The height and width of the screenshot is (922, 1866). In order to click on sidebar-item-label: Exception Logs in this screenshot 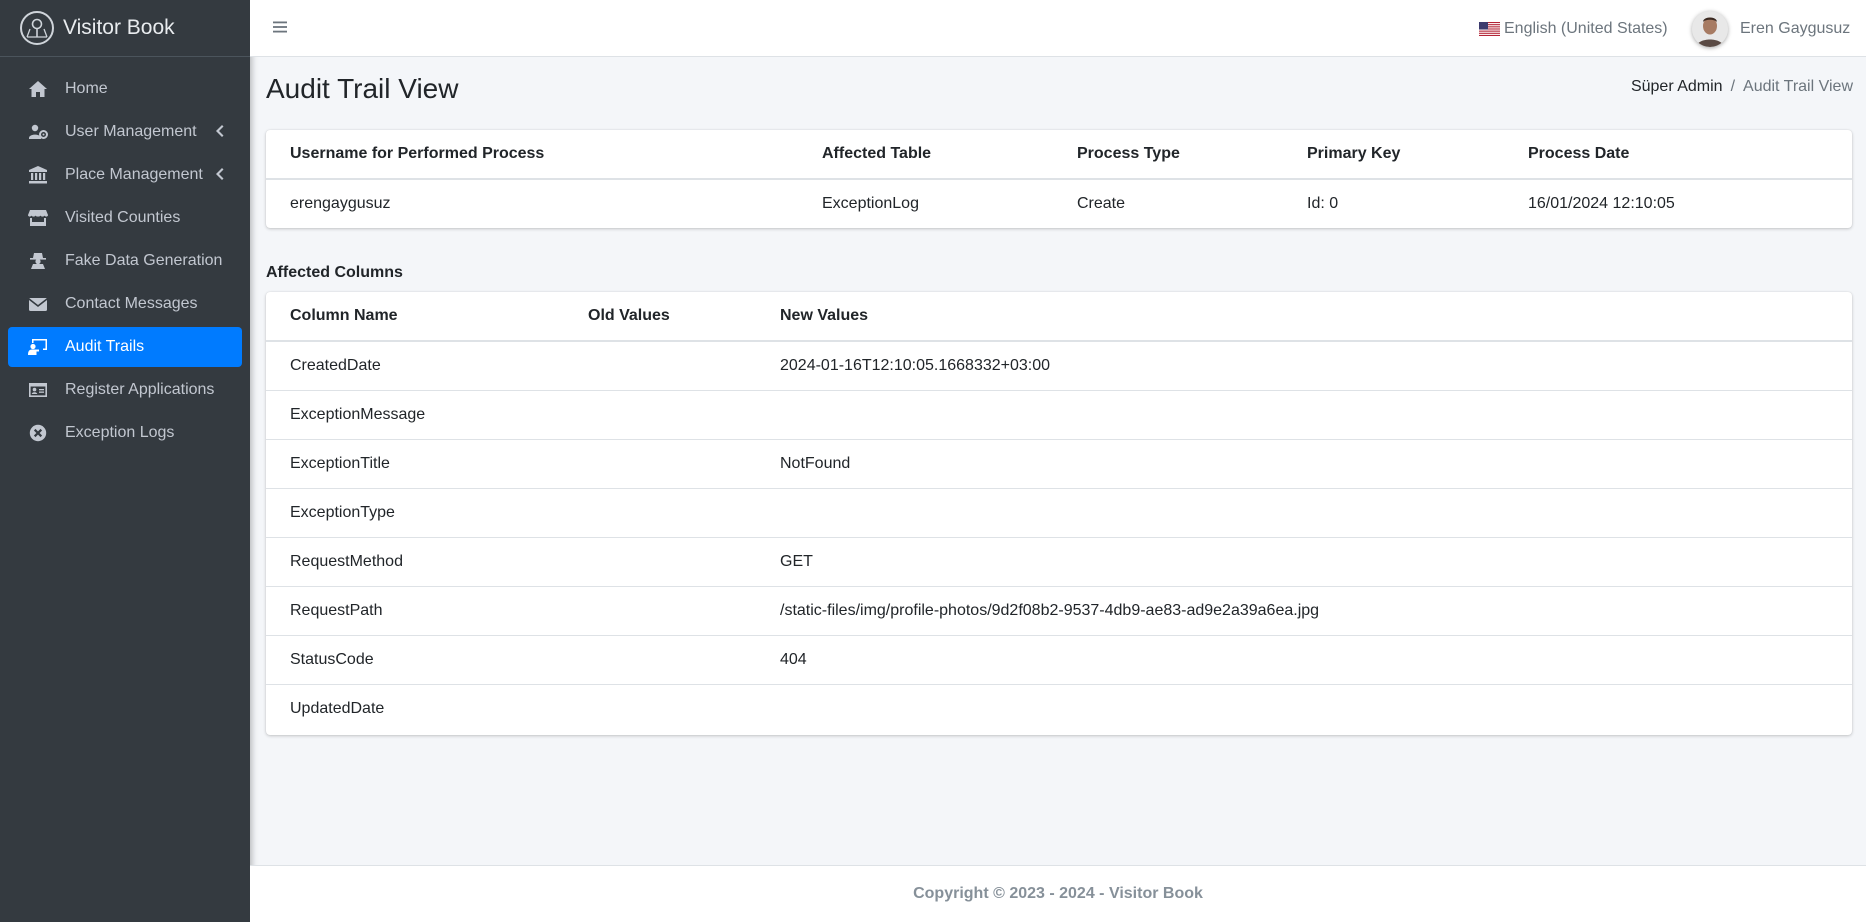, I will do `click(120, 432)`.